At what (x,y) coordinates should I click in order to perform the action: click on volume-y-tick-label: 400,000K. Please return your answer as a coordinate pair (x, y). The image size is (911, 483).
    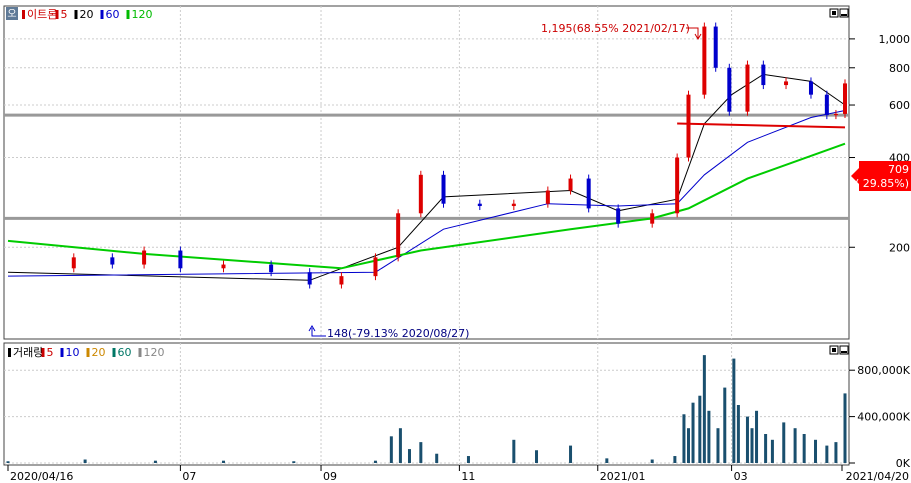
    Looking at the image, I should click on (883, 417).